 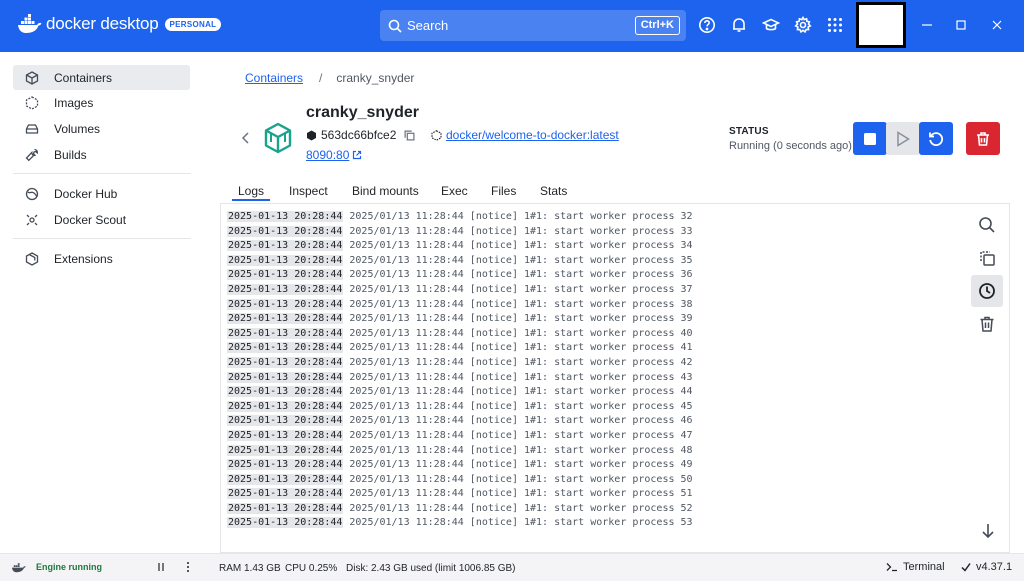 I want to click on image-link-text: docker/welcome-to-docker:latest, so click(x=532, y=135).